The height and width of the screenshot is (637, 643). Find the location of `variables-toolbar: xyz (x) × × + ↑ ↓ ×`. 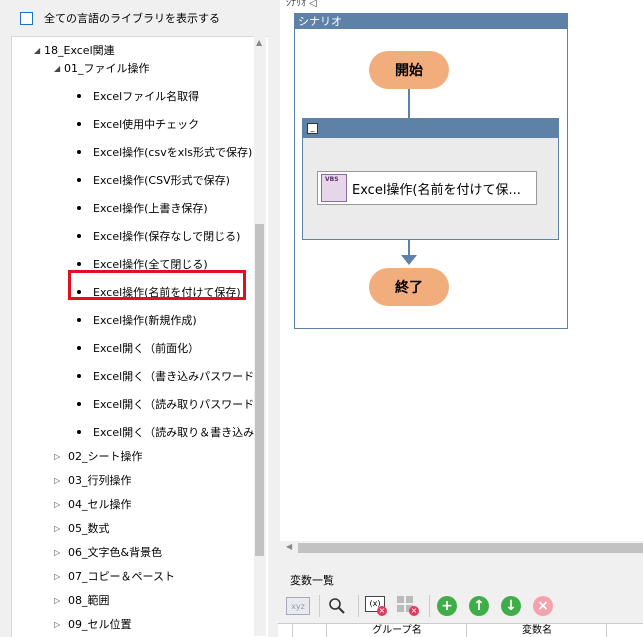

variables-toolbar: xyz (x) × × + ↑ ↓ × is located at coordinates (422, 606).